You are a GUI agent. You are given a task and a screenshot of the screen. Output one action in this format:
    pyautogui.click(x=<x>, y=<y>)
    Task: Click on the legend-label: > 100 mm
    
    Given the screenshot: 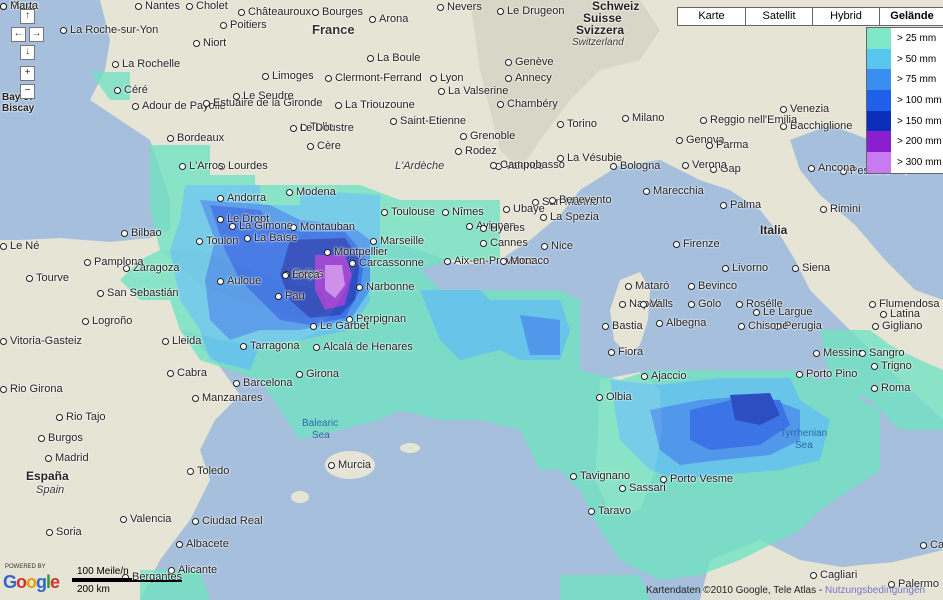 What is the action you would take?
    pyautogui.click(x=919, y=100)
    